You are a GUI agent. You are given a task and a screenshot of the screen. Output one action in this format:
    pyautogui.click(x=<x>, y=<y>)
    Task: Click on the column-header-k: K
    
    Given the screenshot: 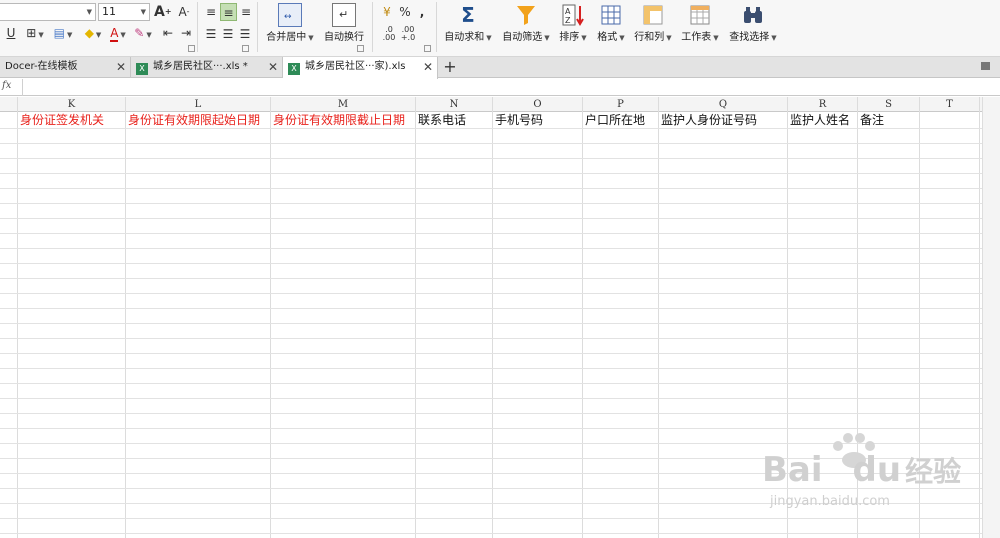 What is the action you would take?
    pyautogui.click(x=72, y=104)
    